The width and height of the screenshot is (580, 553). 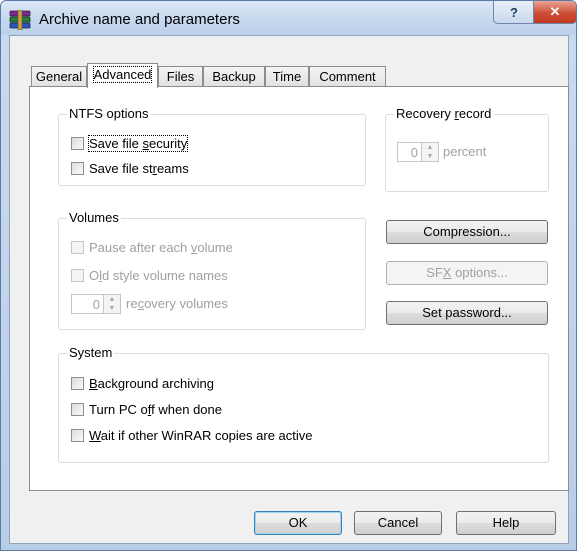 What do you see at coordinates (77, 247) in the screenshot?
I see `pause-after-volume-checkbox` at bounding box center [77, 247].